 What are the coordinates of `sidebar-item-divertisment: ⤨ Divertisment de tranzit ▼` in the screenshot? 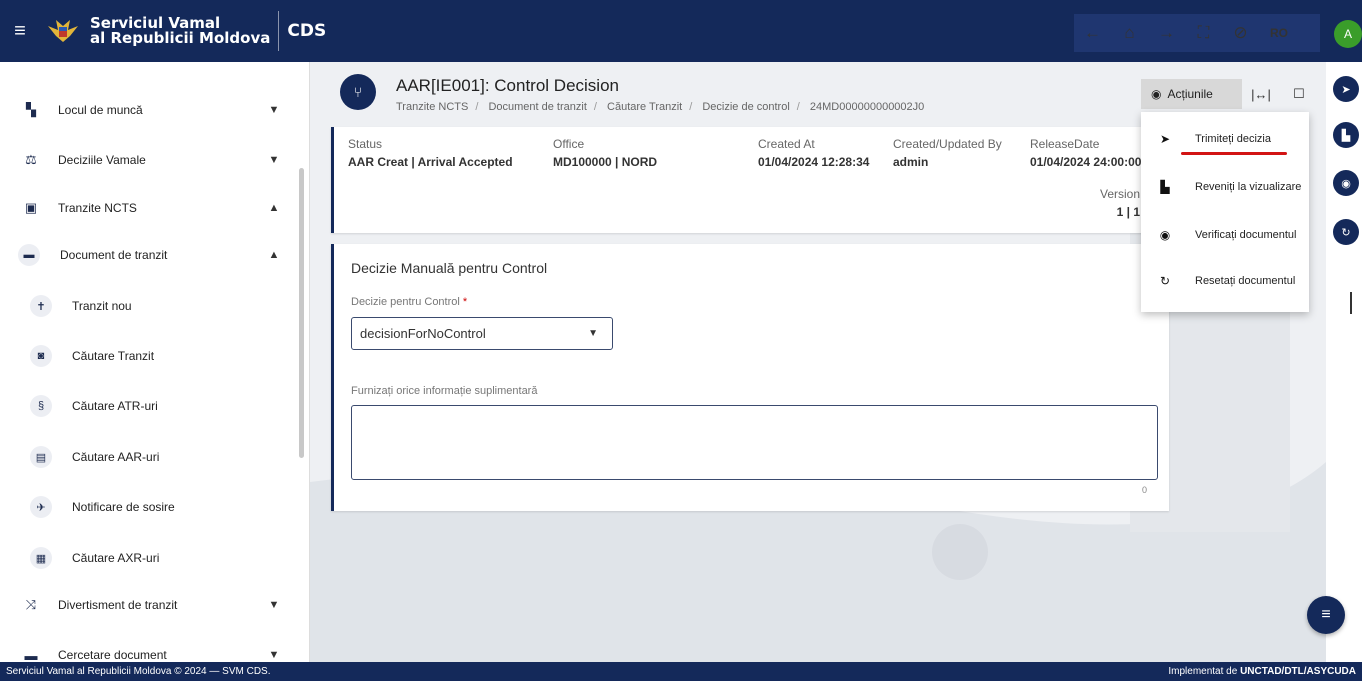 It's located at (148, 605).